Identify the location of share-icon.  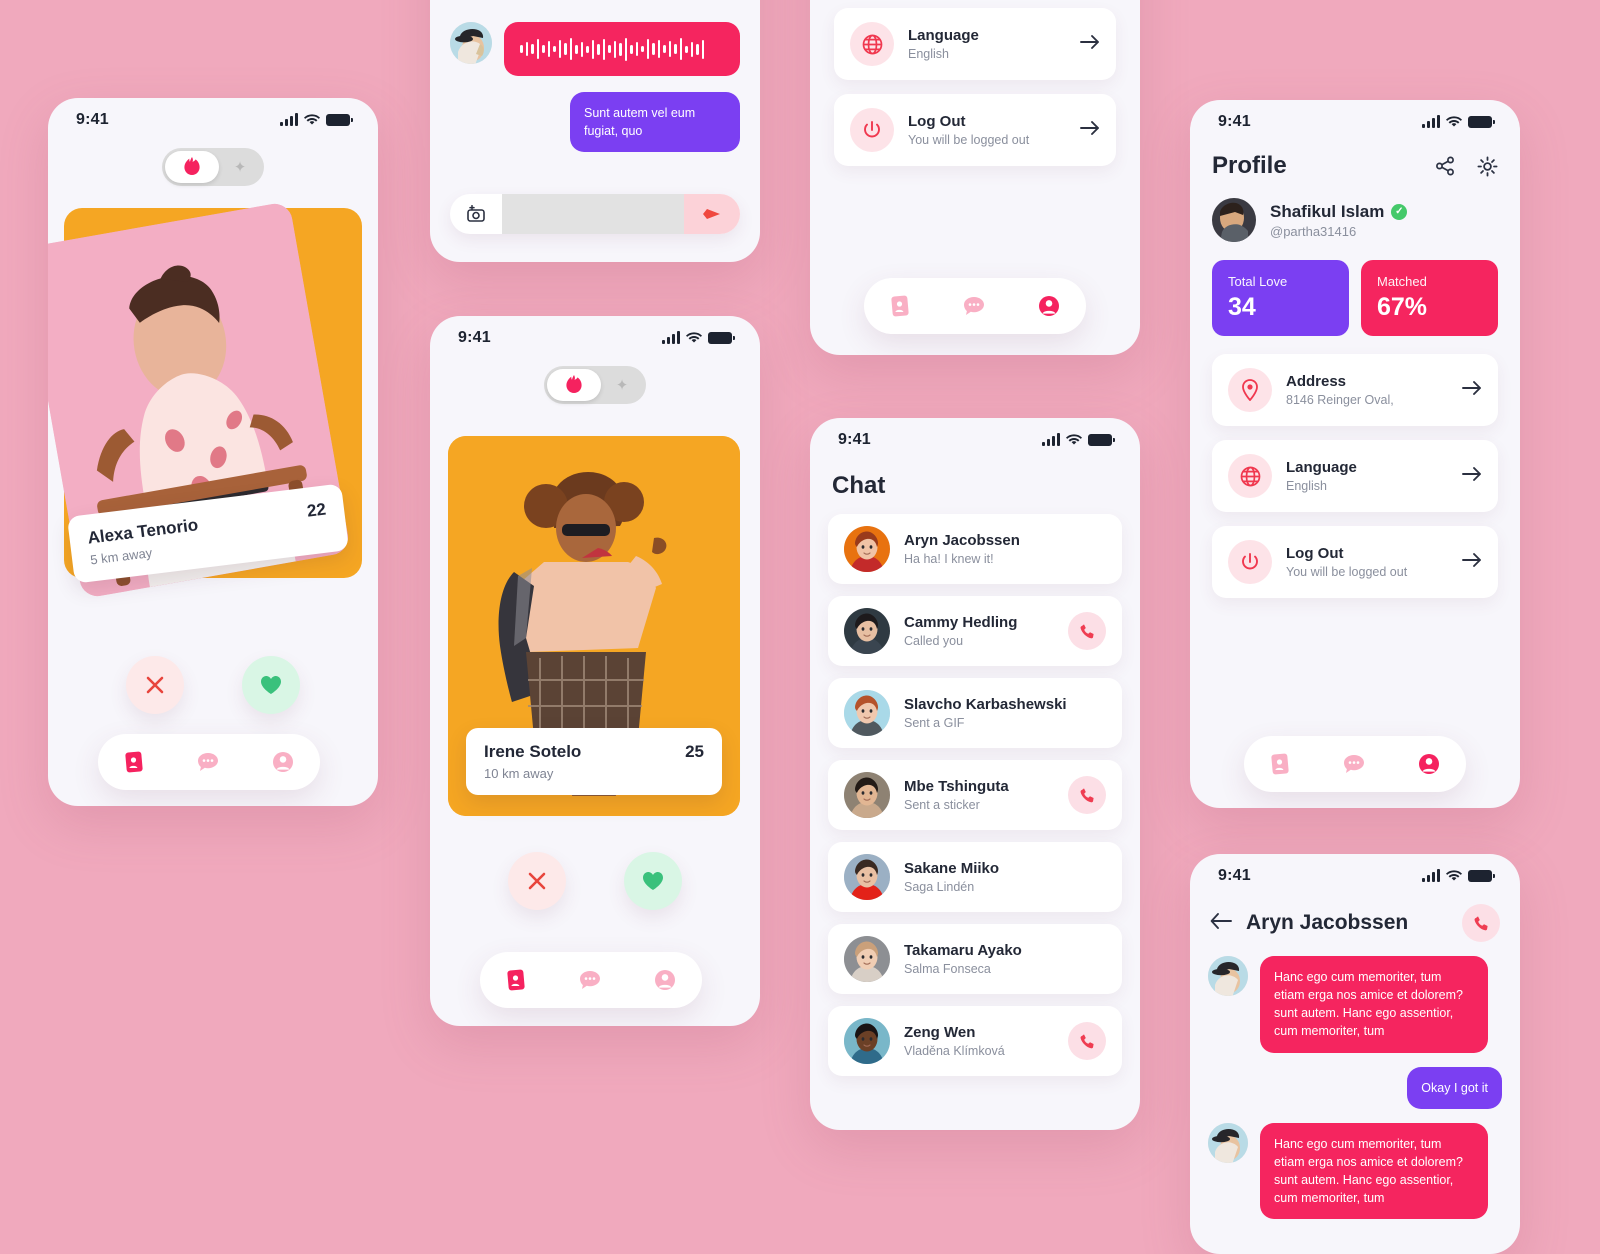
(1445, 166).